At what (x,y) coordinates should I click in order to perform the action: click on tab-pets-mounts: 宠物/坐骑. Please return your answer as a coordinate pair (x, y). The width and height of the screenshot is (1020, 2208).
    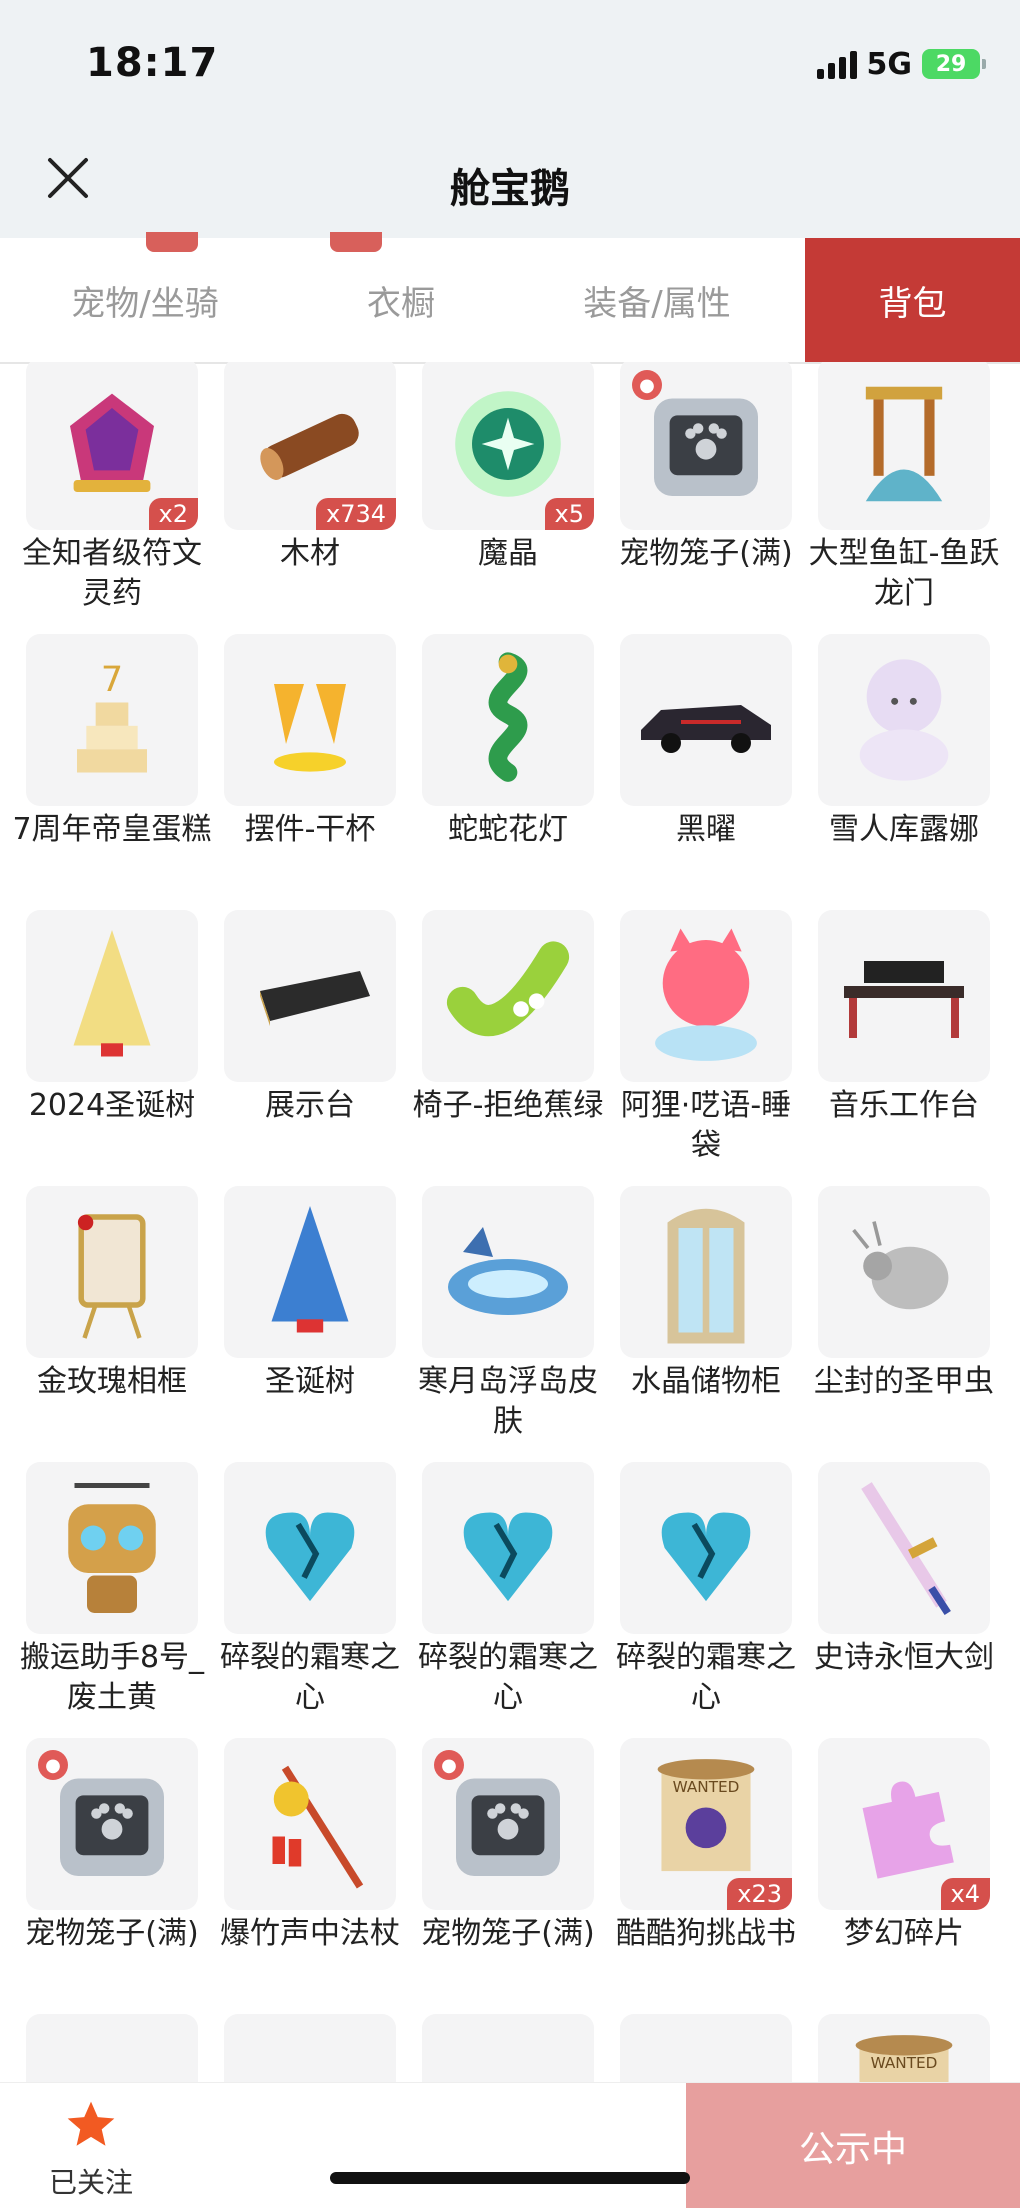
    Looking at the image, I should click on (145, 300).